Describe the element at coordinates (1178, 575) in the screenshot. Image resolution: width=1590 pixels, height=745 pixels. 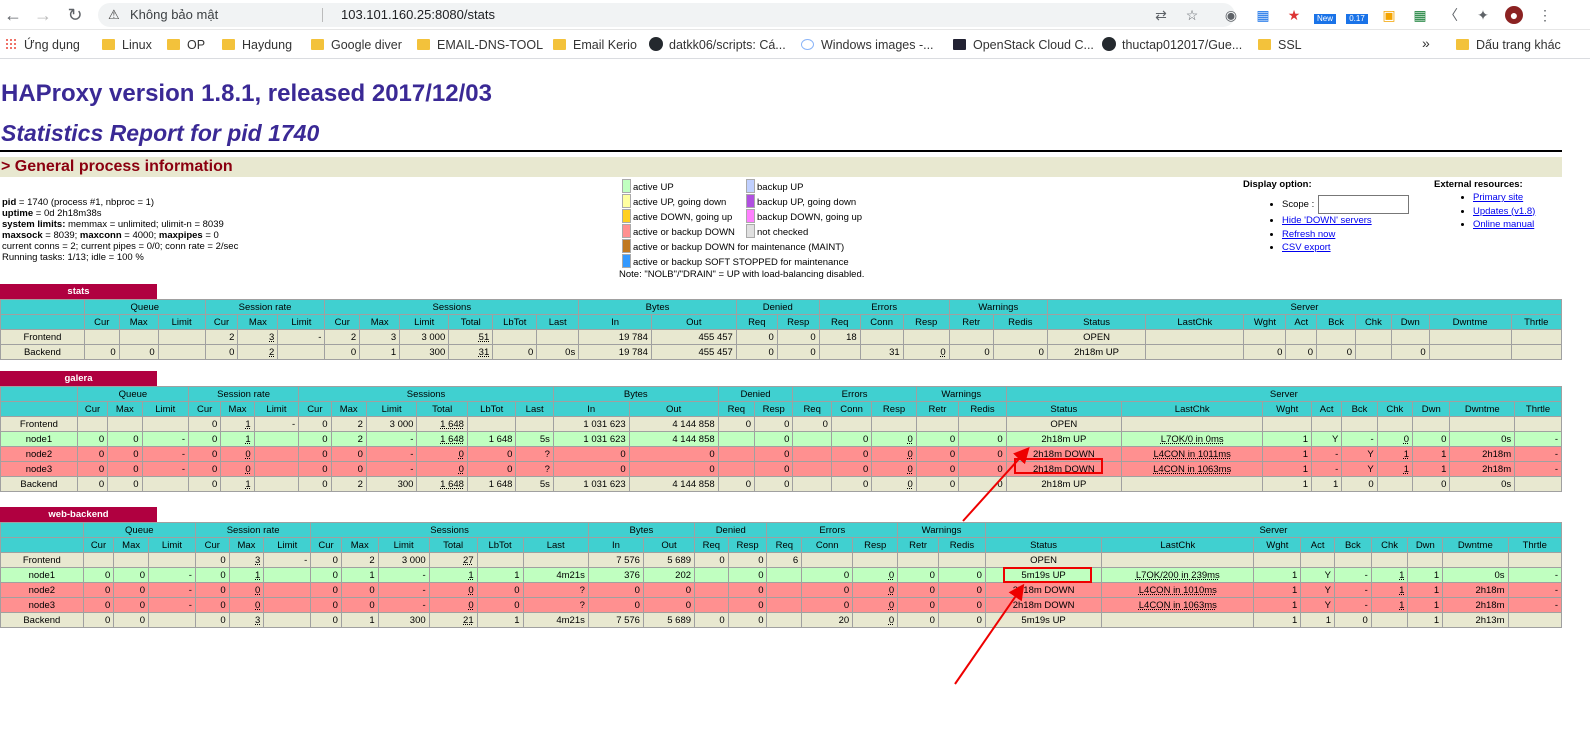
I see `table-cell: L7OK/200 in 239ms` at that location.